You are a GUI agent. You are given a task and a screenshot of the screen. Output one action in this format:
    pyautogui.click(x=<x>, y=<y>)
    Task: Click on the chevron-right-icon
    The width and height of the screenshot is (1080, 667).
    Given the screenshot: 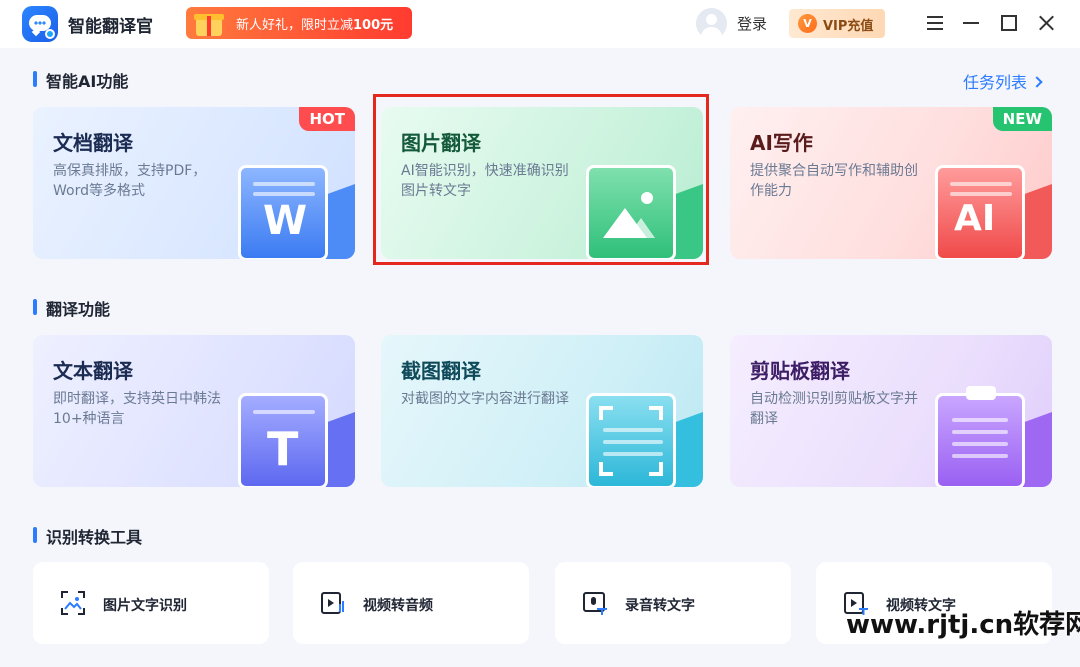 What is the action you would take?
    pyautogui.click(x=1037, y=82)
    